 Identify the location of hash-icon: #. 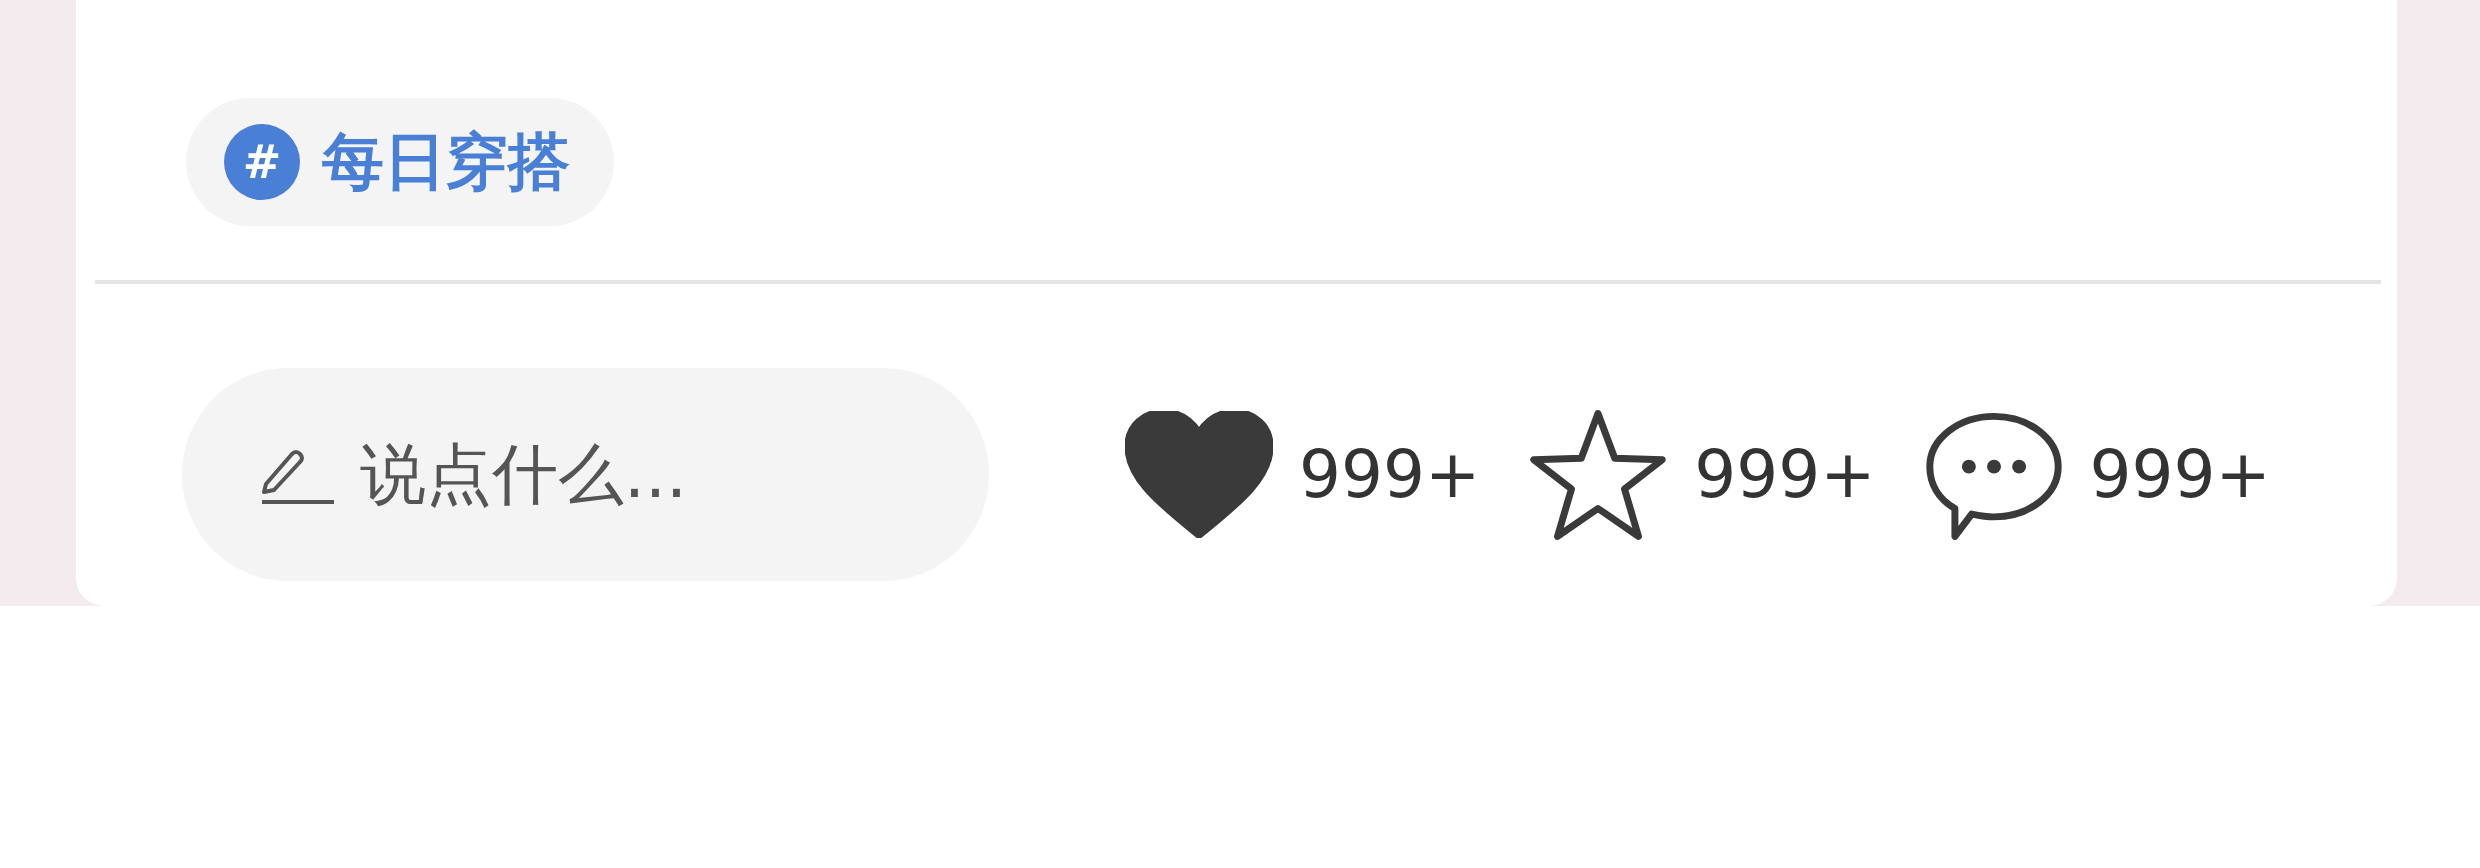
(262, 162).